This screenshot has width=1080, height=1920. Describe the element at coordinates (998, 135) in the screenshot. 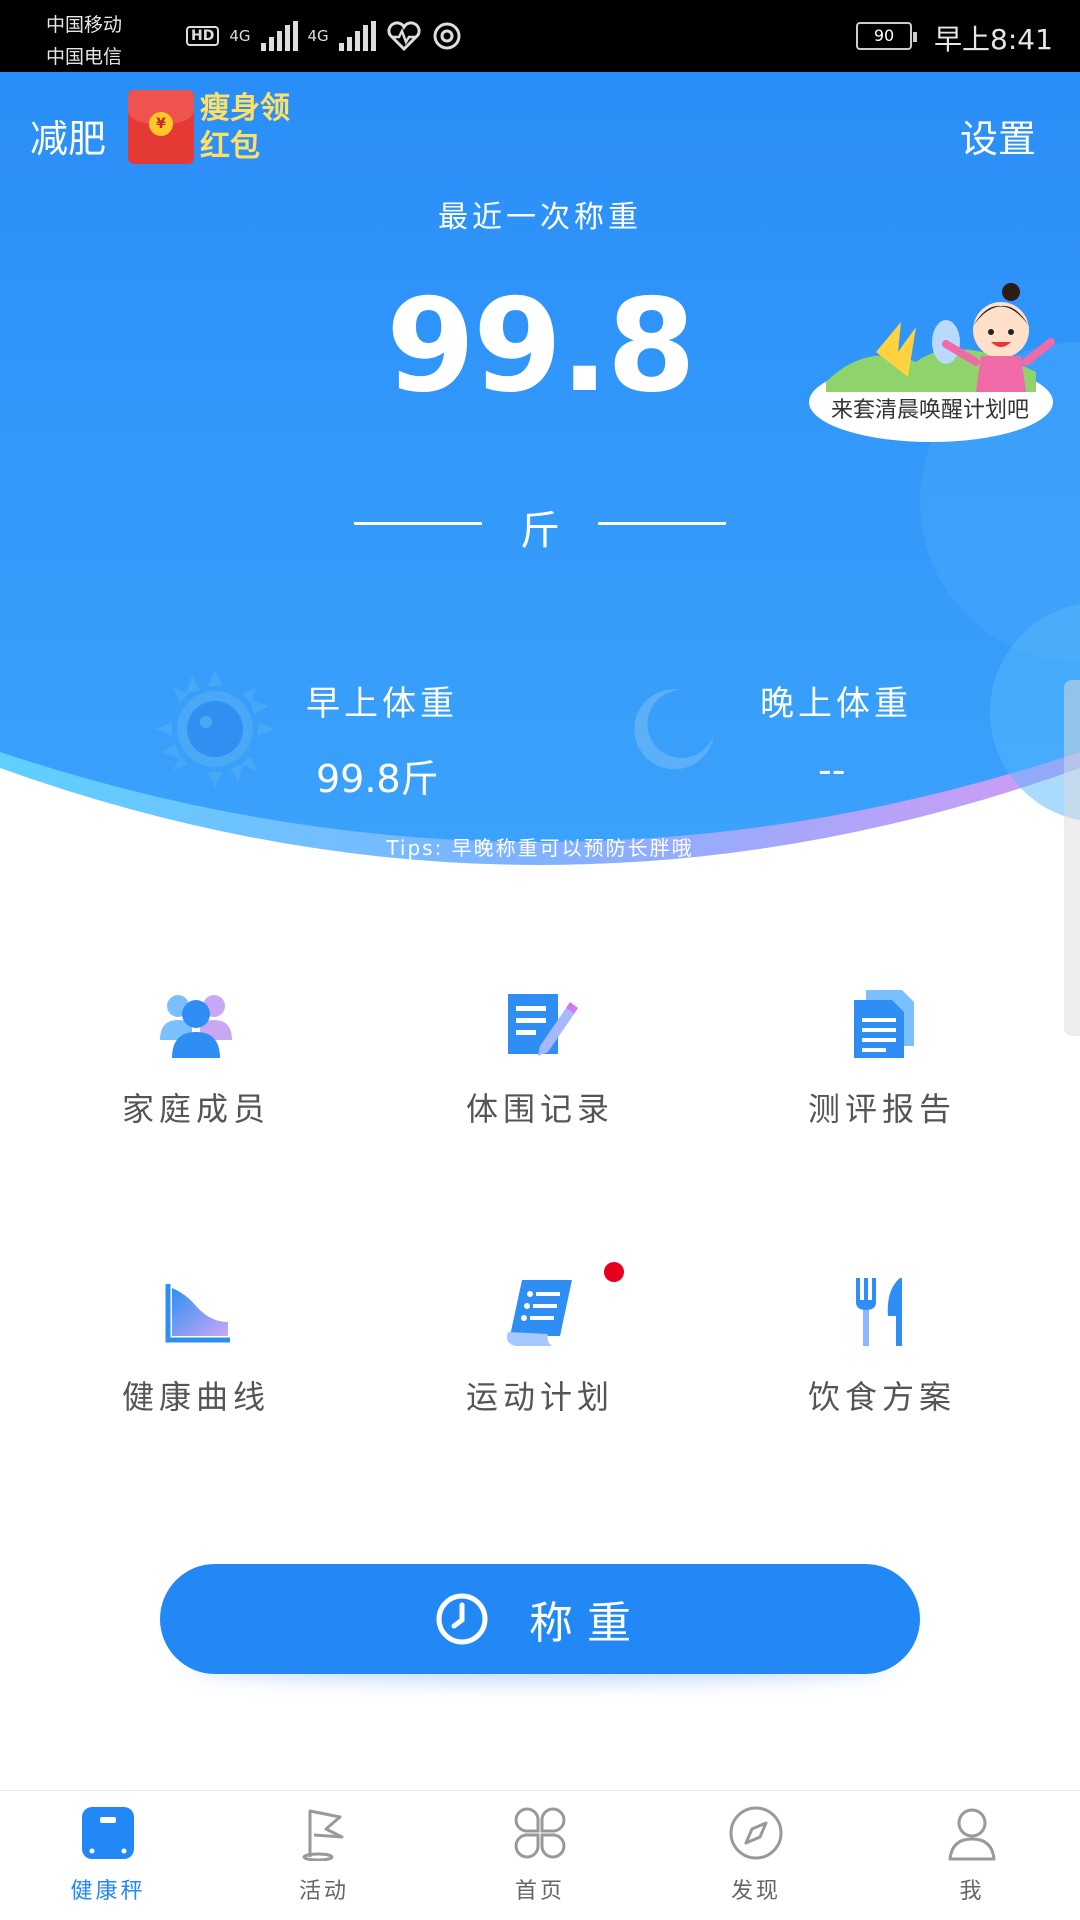

I see `settings-button: 设置` at that location.